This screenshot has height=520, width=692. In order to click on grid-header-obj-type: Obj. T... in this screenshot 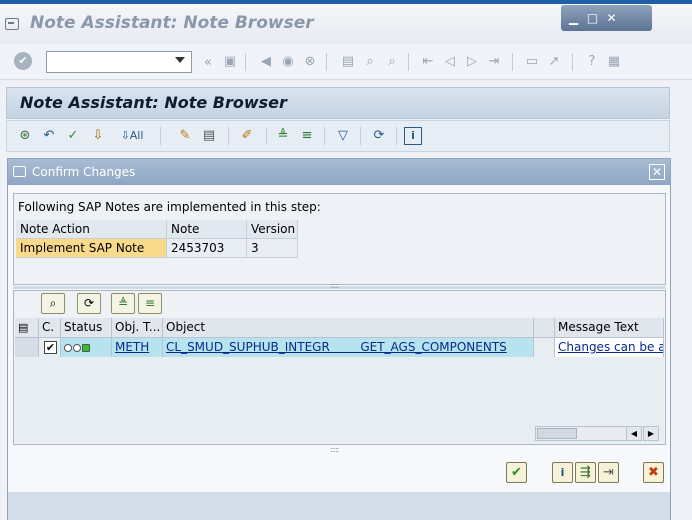, I will do `click(137, 328)`.